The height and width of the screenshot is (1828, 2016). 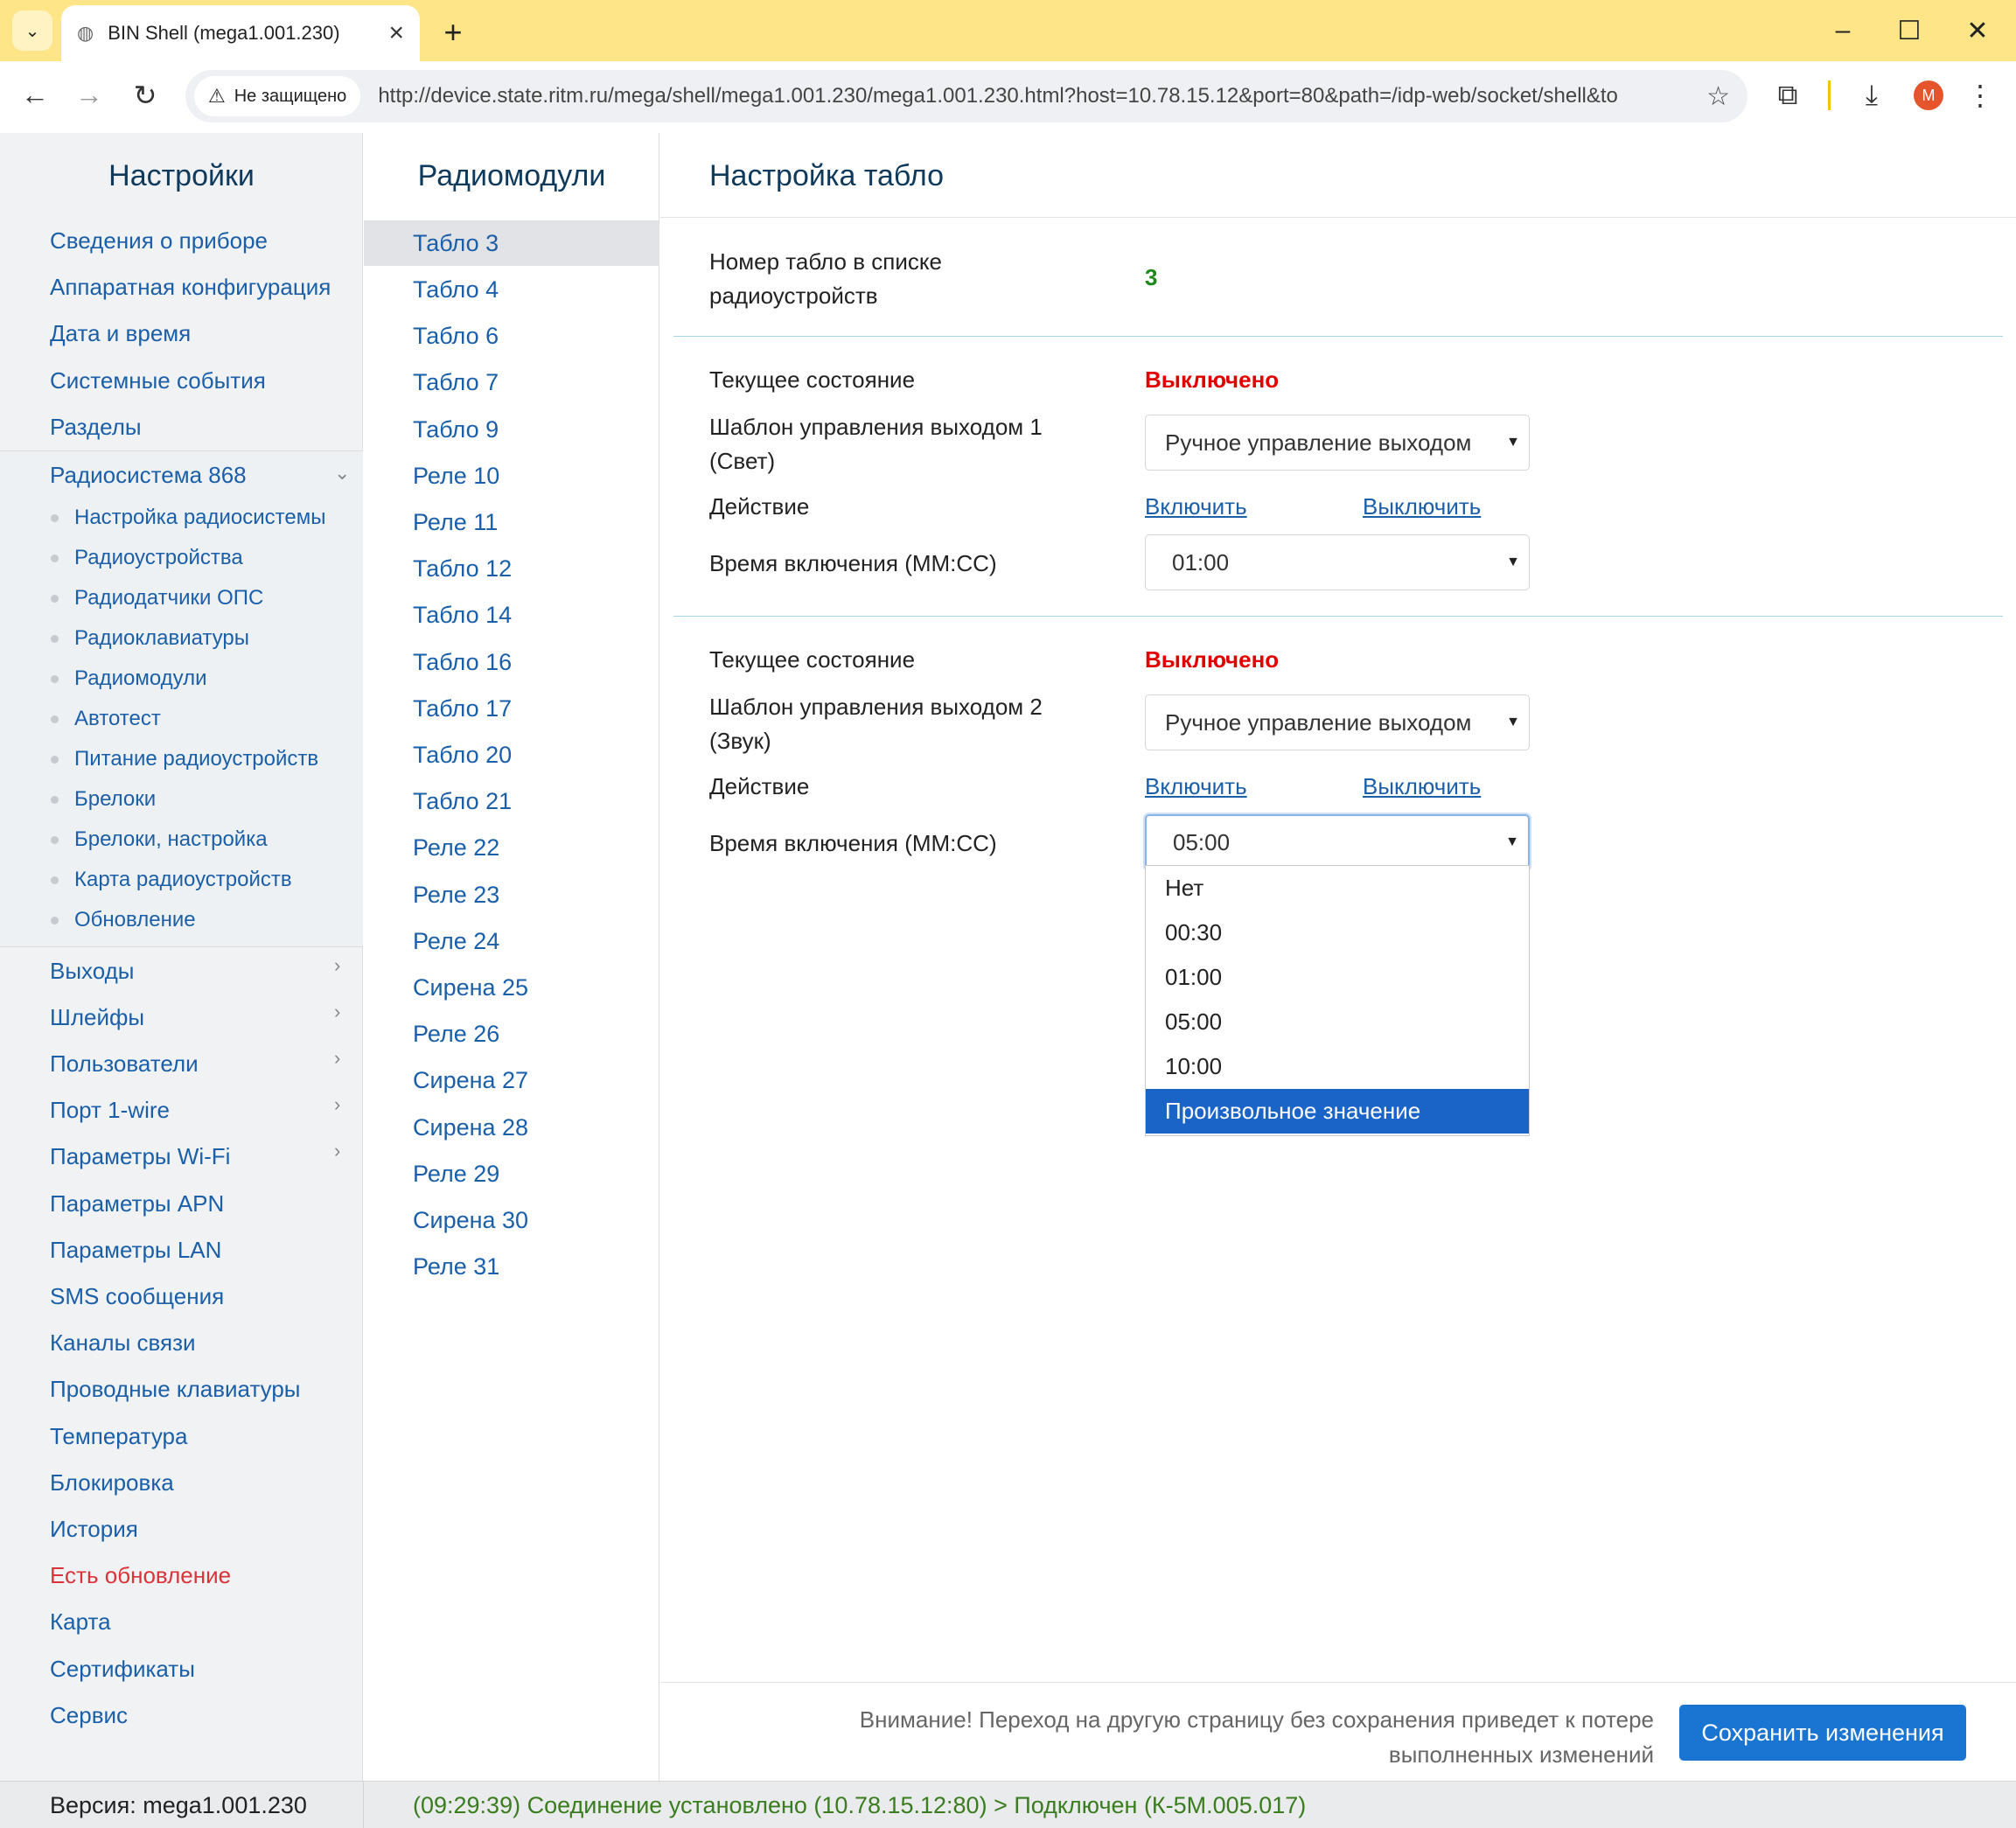 I want to click on list-item: Табло 6, so click(x=511, y=336).